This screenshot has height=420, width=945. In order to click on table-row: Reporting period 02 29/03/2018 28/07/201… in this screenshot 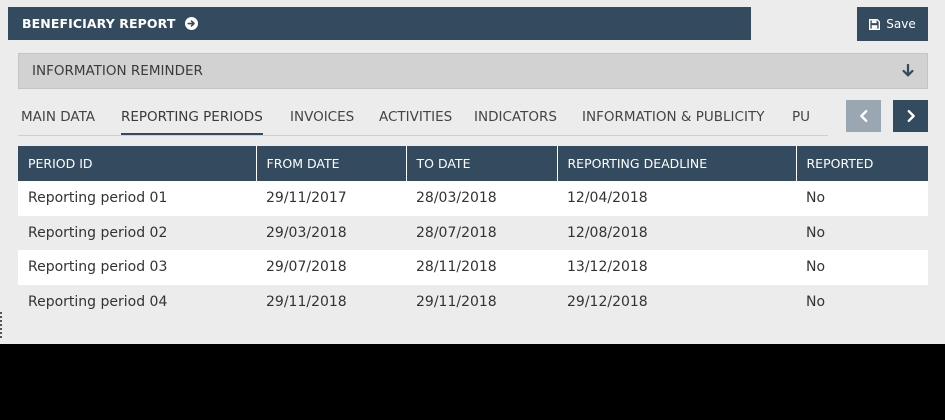, I will do `click(473, 232)`.